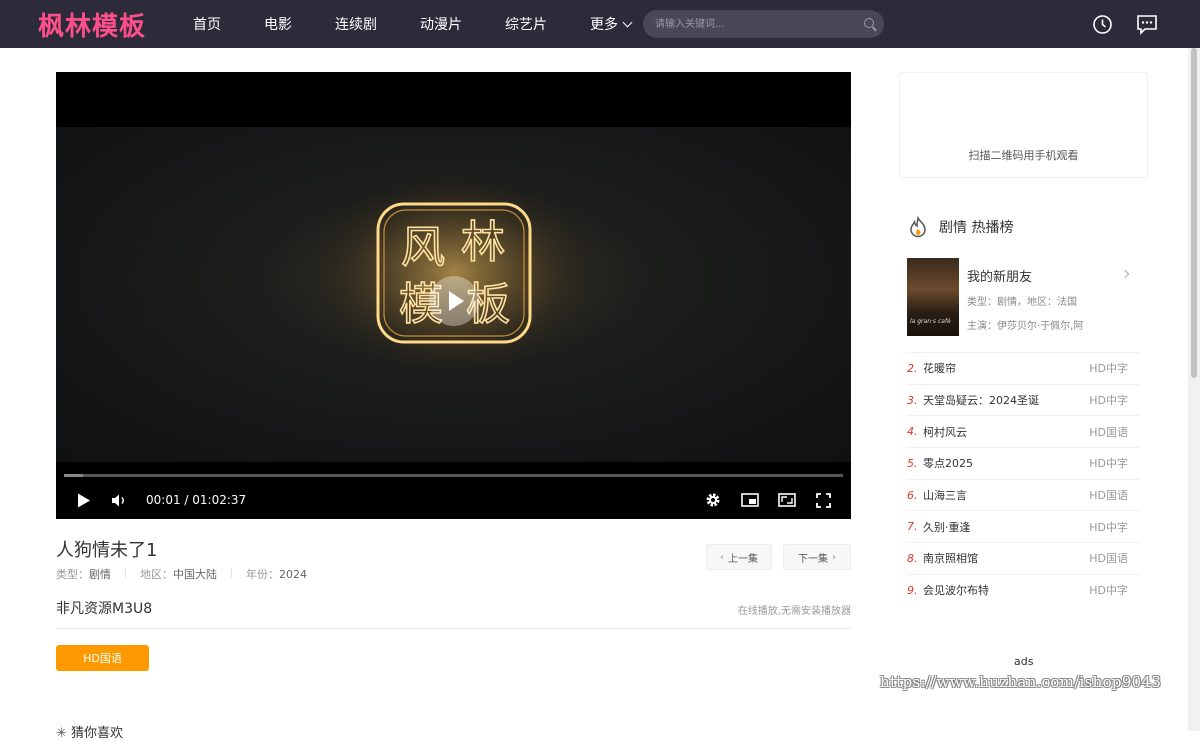 This screenshot has width=1200, height=741. What do you see at coordinates (1006, 463) in the screenshot?
I see `rank-title: 零点2025` at bounding box center [1006, 463].